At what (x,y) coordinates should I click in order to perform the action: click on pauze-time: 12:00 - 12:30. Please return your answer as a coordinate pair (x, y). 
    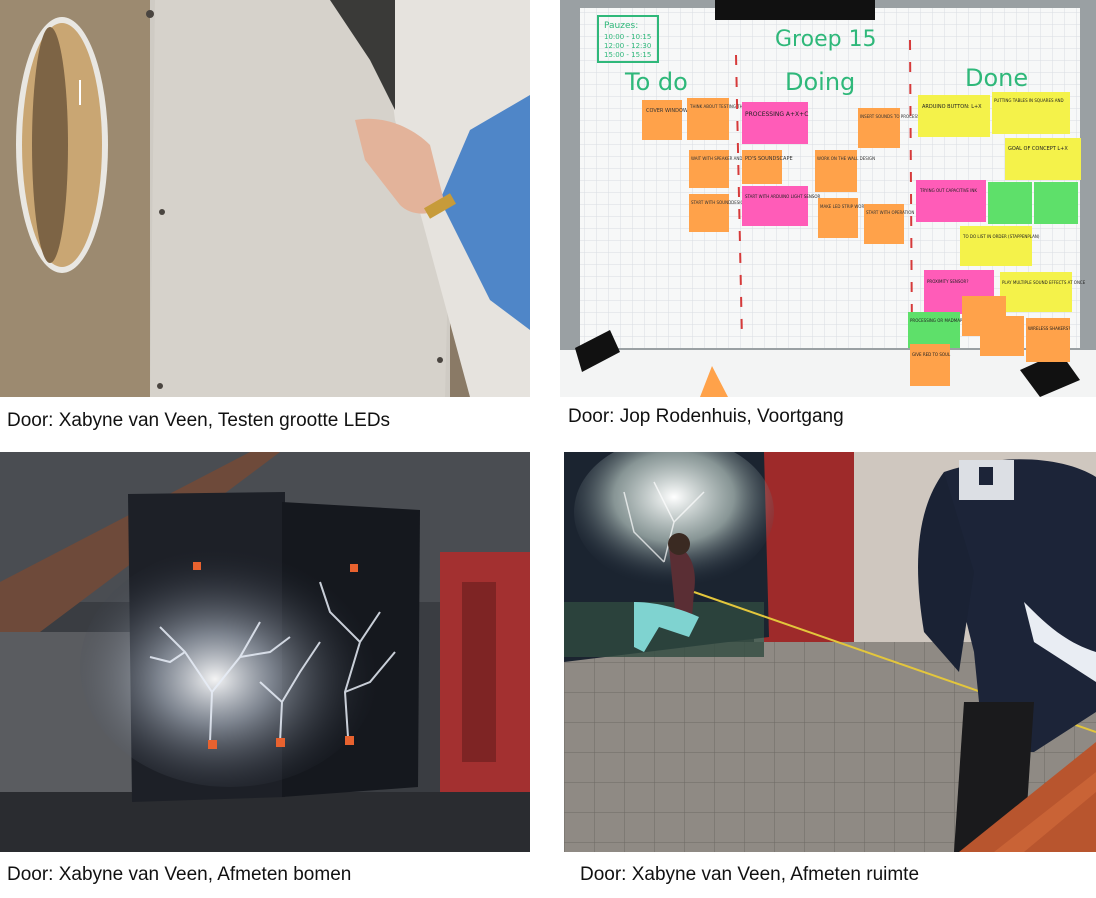
    Looking at the image, I should click on (627, 46).